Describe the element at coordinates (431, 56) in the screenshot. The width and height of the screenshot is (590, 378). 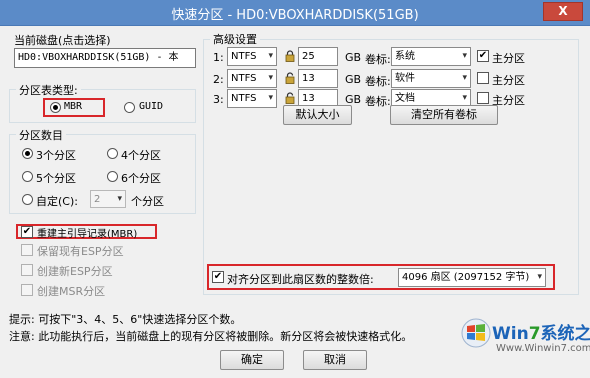
I see `row1-volume-select: 系统 ▾` at that location.